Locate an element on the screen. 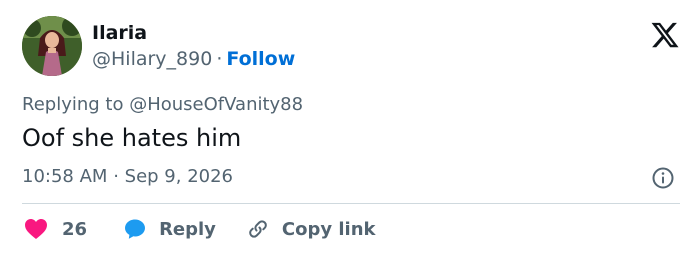  reply-mention: @HouseOfVanity88 is located at coordinates (216, 104).